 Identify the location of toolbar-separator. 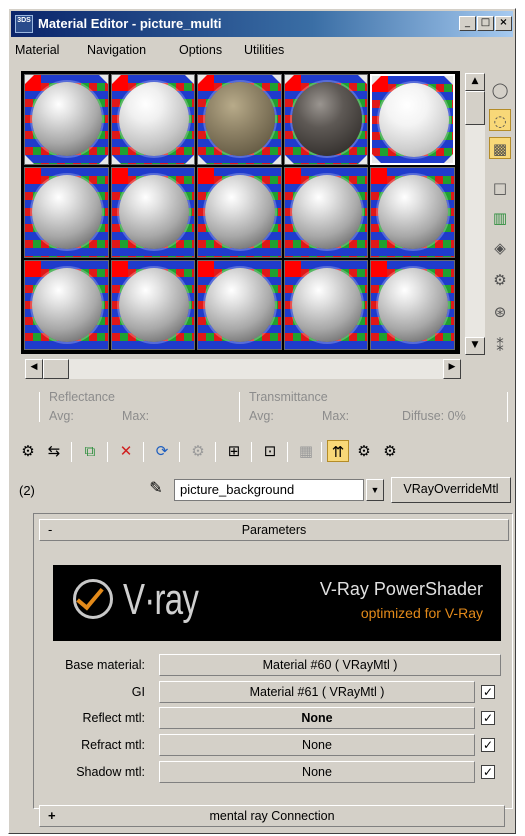
(215, 452).